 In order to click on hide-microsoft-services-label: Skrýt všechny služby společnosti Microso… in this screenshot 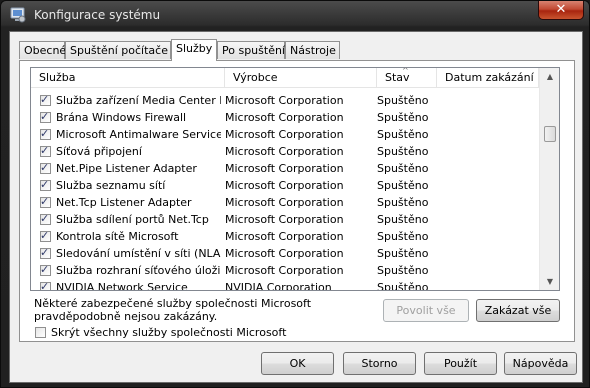, I will do `click(168, 332)`.